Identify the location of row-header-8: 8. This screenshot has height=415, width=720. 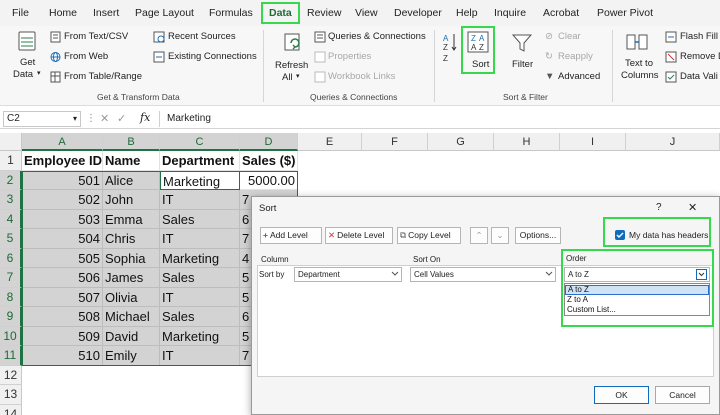
(11, 297).